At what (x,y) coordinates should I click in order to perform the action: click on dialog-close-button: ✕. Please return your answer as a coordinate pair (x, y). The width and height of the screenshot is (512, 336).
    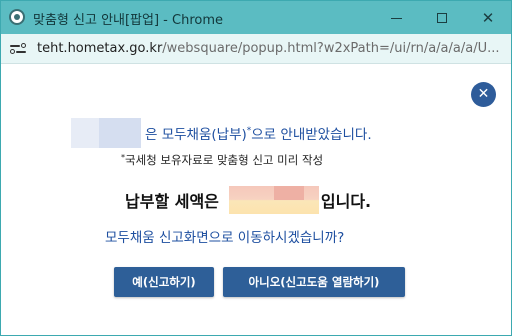
    Looking at the image, I should click on (483, 94).